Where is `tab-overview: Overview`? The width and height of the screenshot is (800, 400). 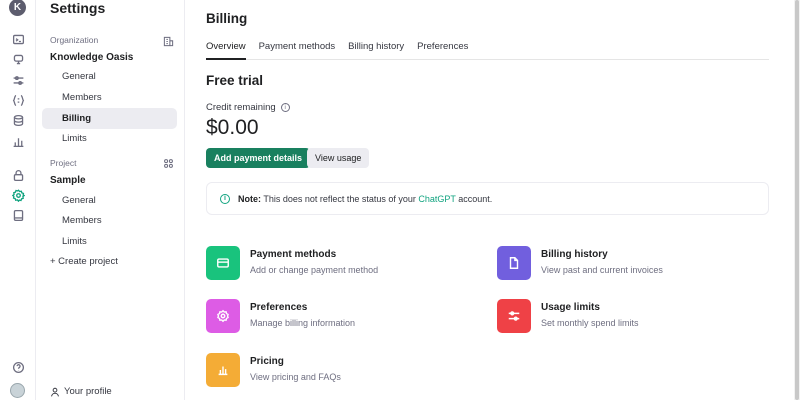 tab-overview: Overview is located at coordinates (226, 50).